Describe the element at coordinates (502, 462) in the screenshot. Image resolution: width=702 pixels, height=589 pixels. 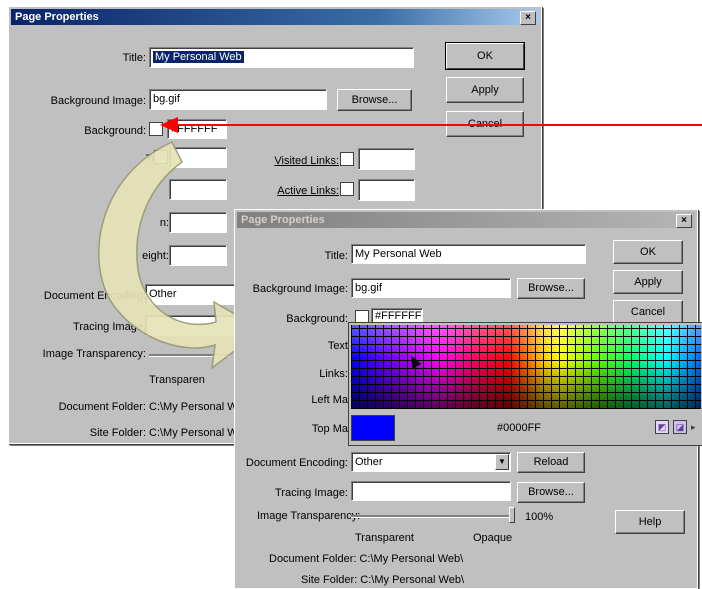
I see `chevron-down-icon: ▼` at that location.